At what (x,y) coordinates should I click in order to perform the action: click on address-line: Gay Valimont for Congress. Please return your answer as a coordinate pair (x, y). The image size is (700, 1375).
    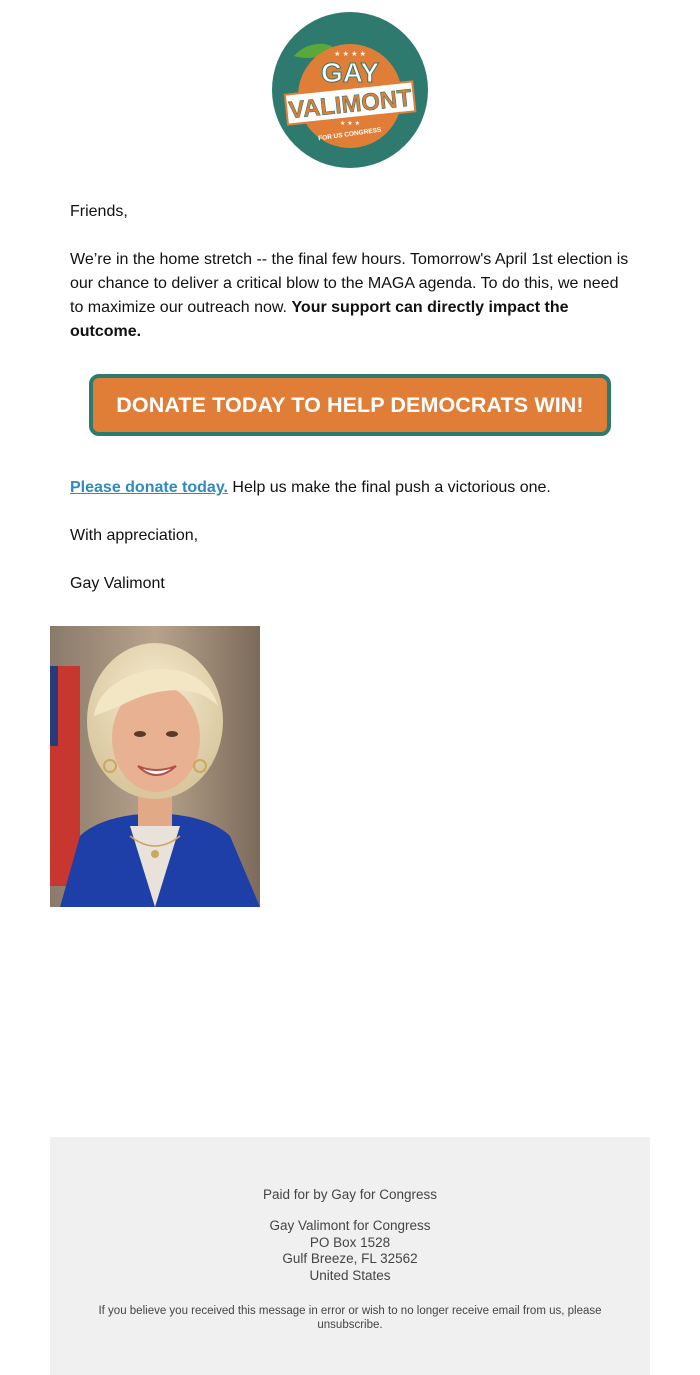
    Looking at the image, I should click on (350, 1225).